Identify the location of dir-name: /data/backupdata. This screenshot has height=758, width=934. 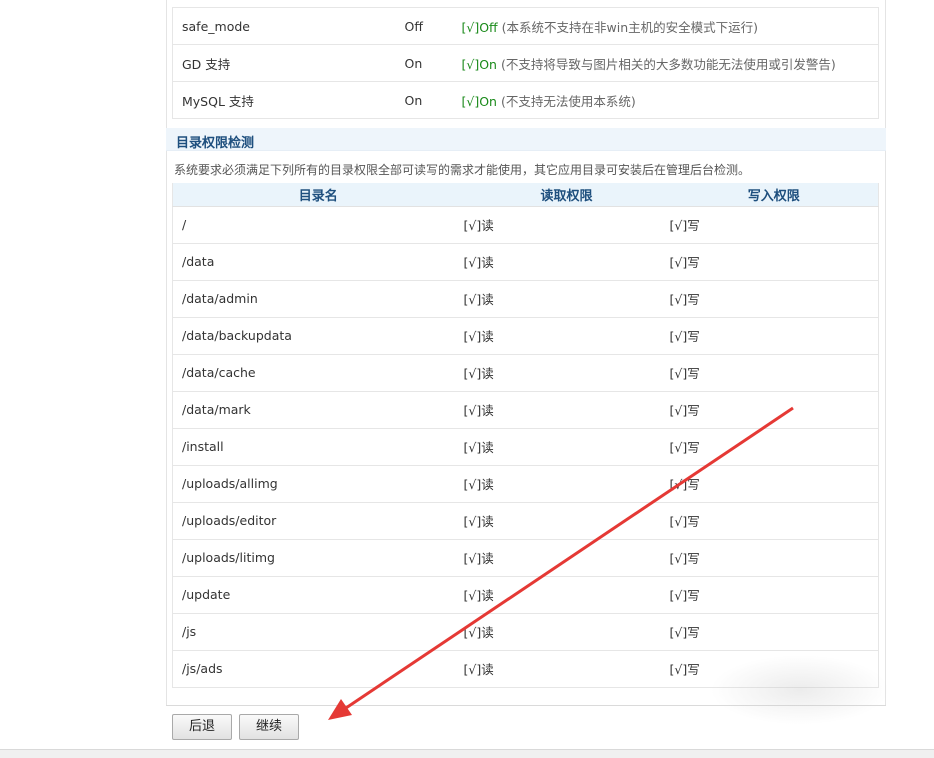
(318, 336).